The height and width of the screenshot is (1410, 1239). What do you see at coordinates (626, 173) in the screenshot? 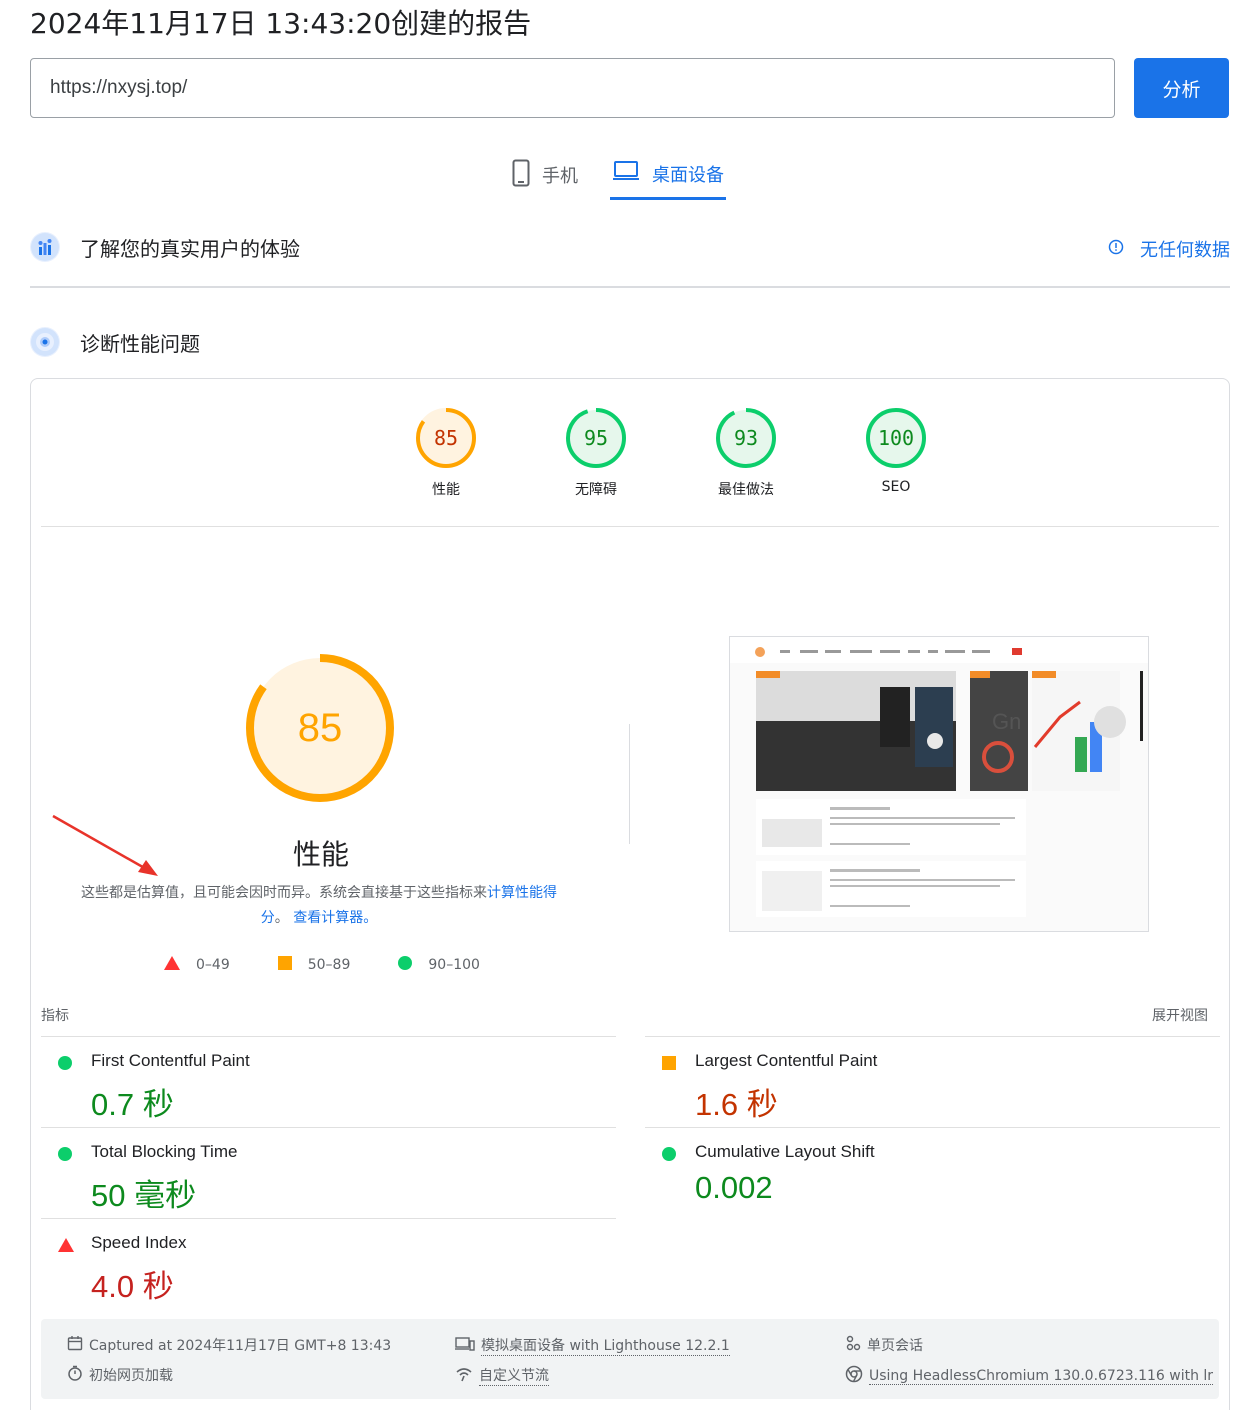
I see `laptop-icon` at bounding box center [626, 173].